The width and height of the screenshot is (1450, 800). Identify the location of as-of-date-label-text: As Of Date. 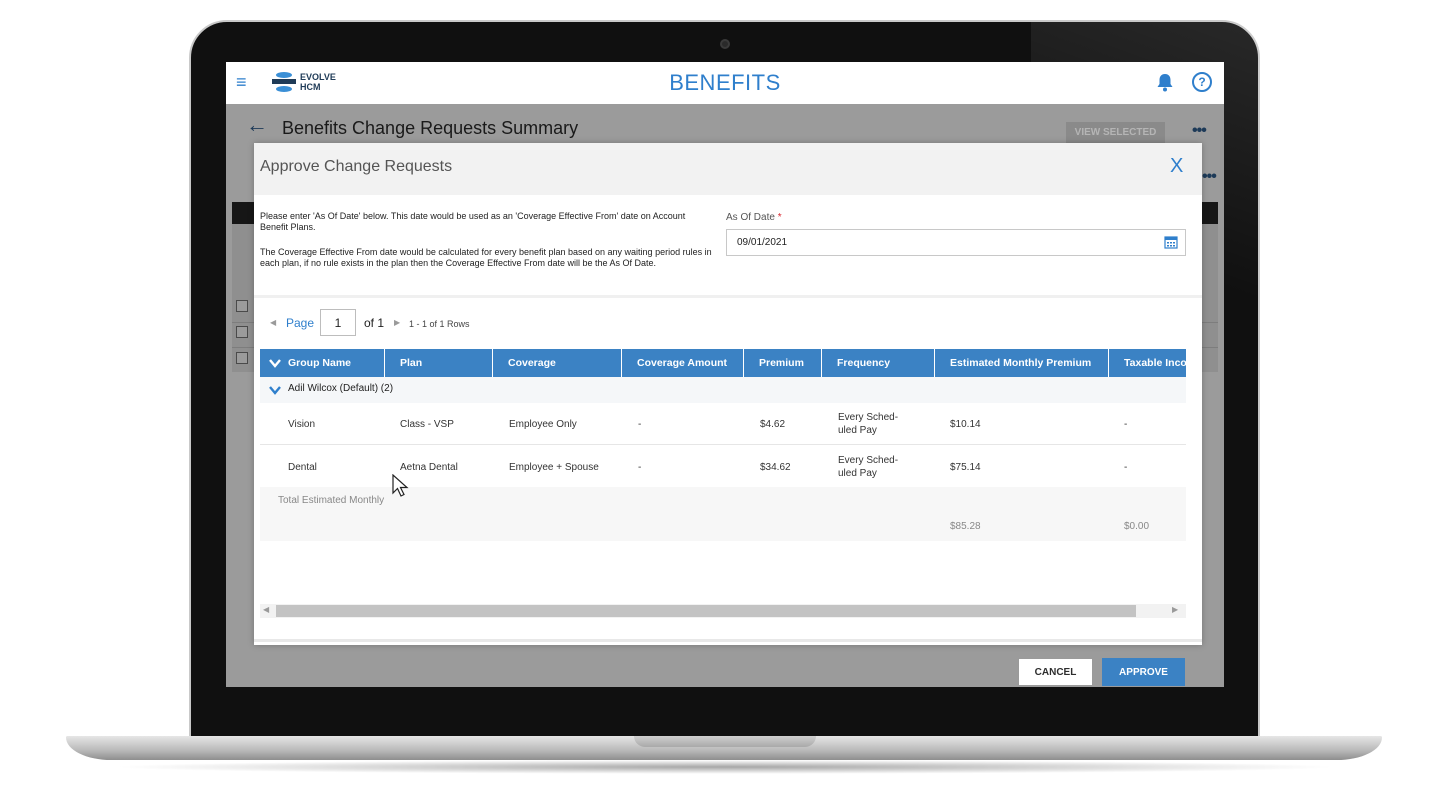
(750, 217).